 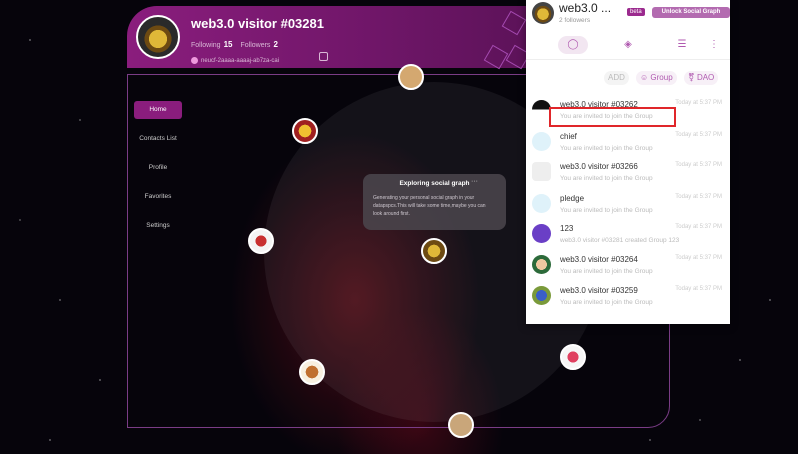 I want to click on copy-icon, so click(x=323, y=56).